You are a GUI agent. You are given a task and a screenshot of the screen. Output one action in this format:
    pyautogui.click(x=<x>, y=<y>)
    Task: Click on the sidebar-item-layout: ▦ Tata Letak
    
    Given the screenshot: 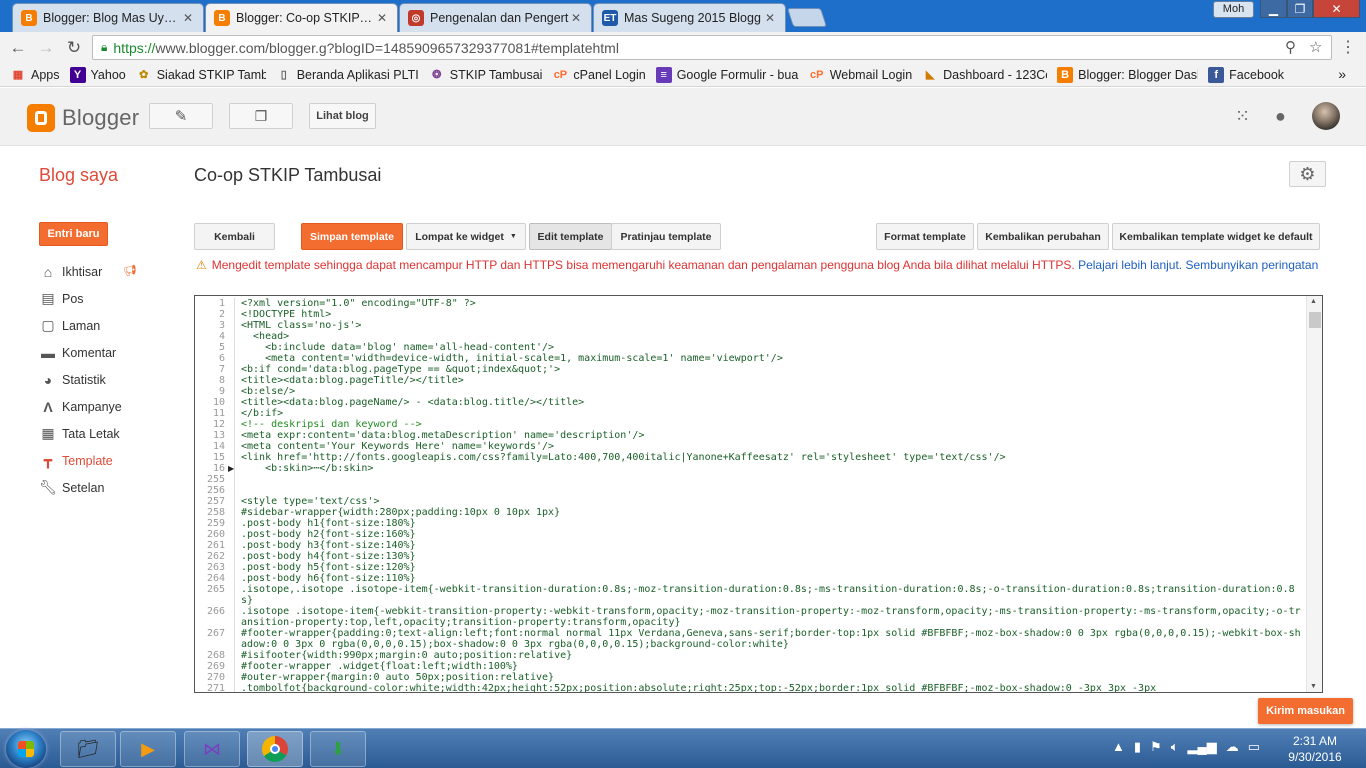 What is the action you would take?
    pyautogui.click(x=109, y=433)
    